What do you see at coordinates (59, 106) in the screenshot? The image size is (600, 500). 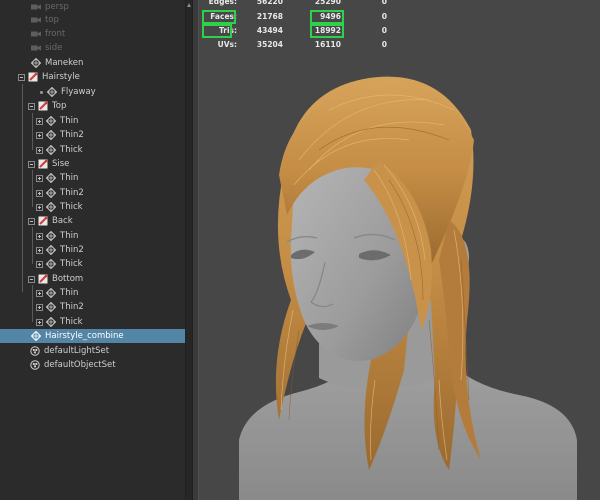 I see `outliner-item-label: Top` at bounding box center [59, 106].